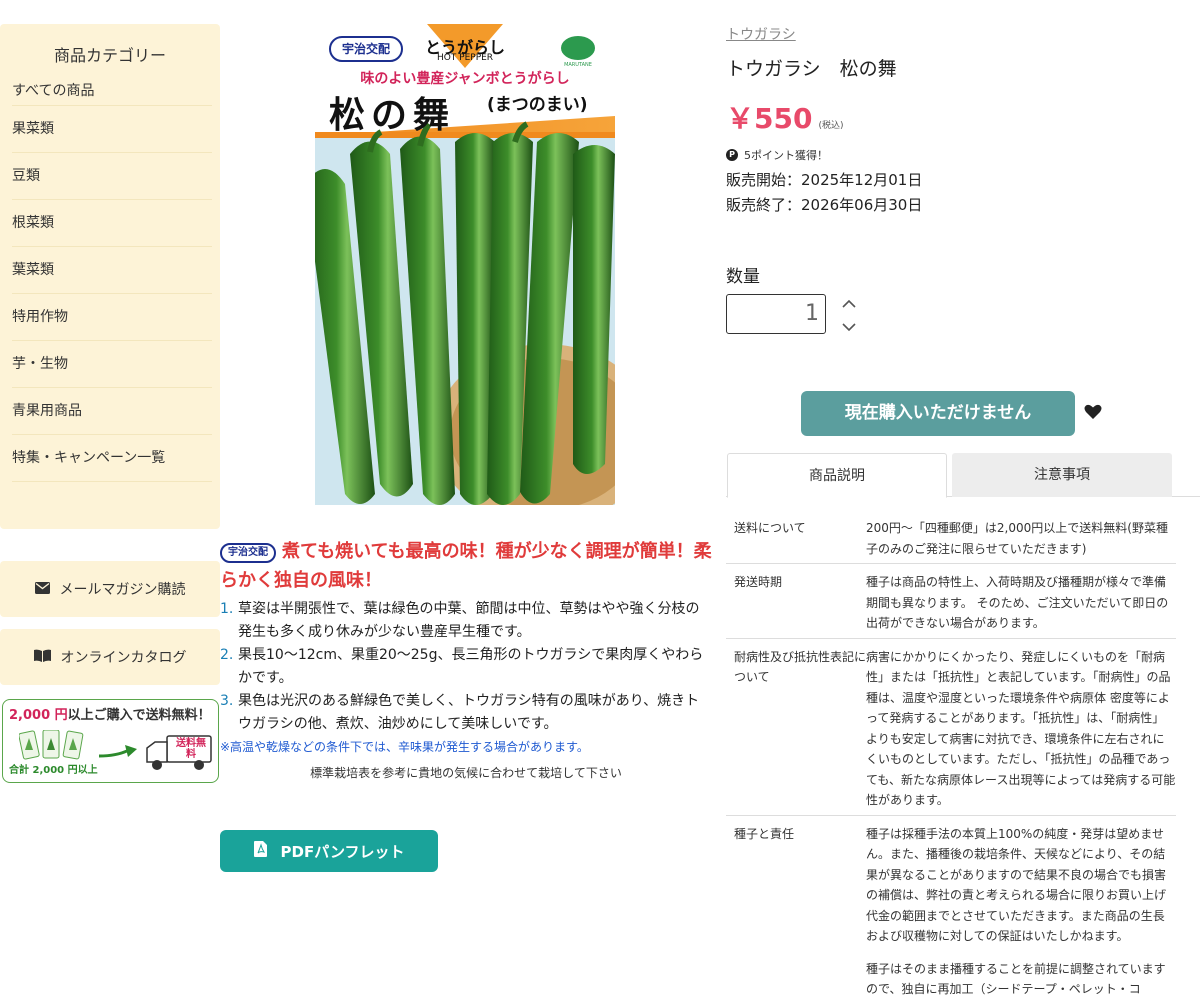 Image resolution: width=1200 pixels, height=1000 pixels. Describe the element at coordinates (42, 589) in the screenshot. I see `envelope-icon` at that location.